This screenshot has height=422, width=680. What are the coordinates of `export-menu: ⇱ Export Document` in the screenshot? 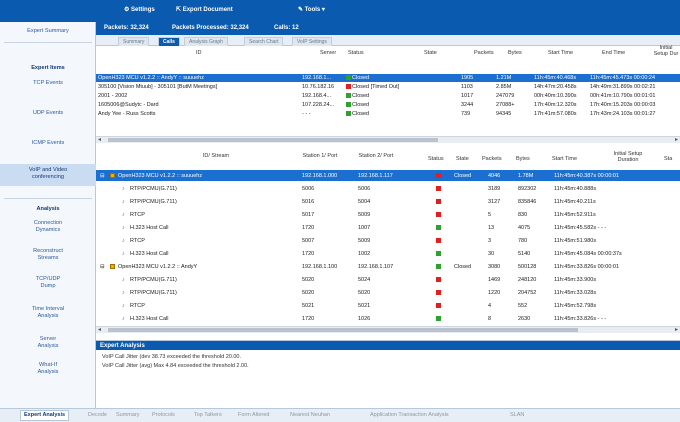 It's located at (204, 9).